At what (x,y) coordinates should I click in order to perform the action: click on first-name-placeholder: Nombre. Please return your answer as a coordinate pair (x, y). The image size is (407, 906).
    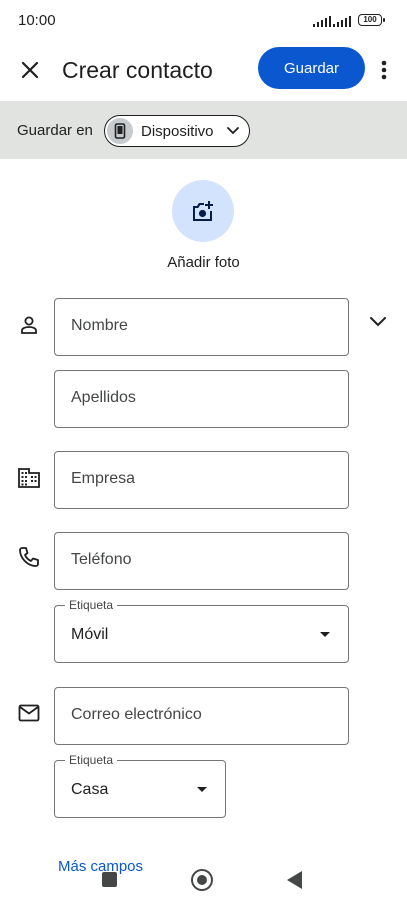
    Looking at the image, I should click on (99, 325).